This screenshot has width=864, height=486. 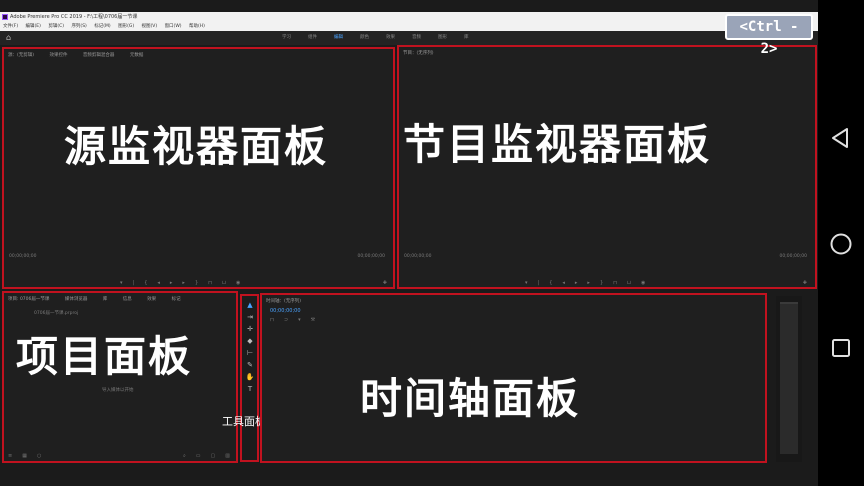 I want to click on selection-tool-icon: ▲, so click(x=250, y=305).